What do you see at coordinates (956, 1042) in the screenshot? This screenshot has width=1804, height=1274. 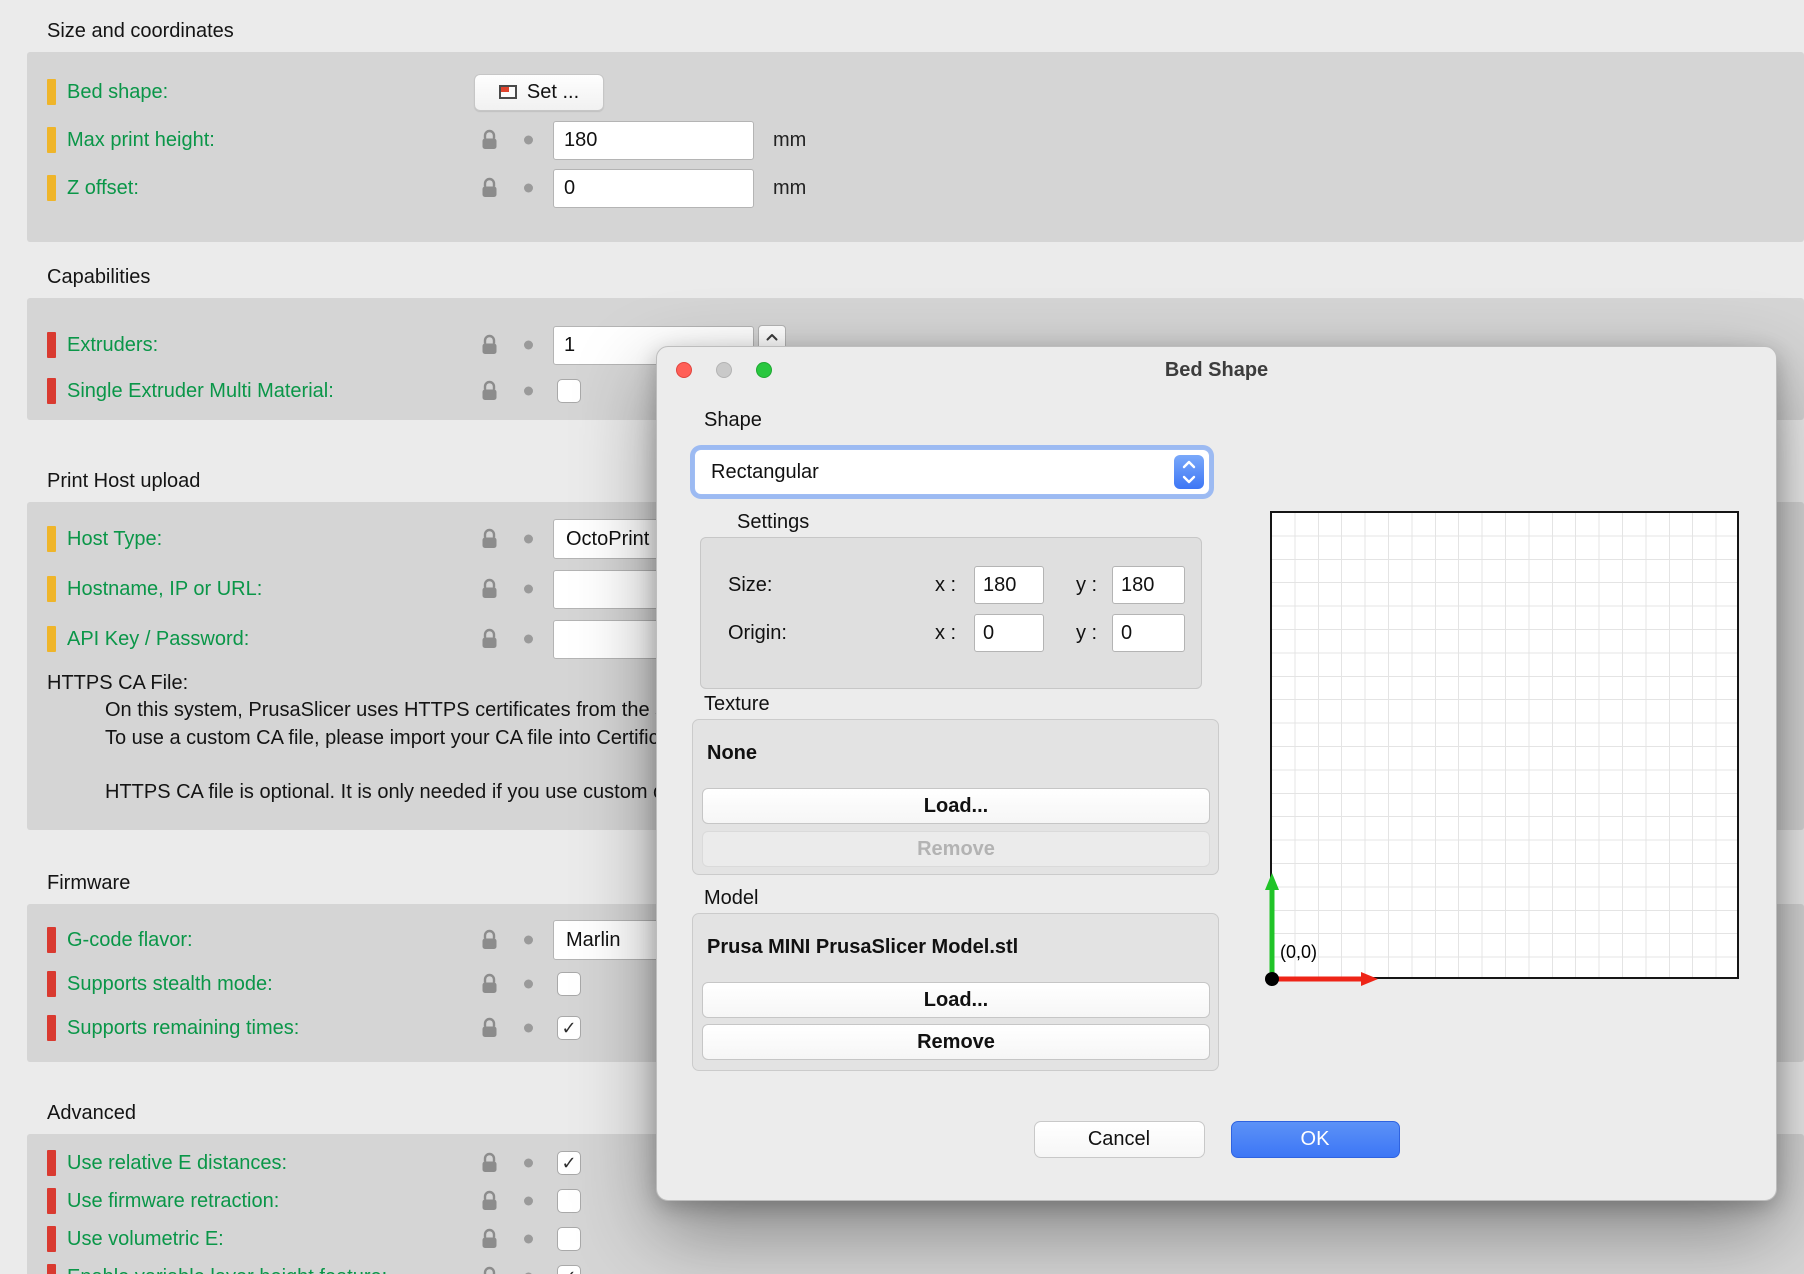 I see `model-remove-button: Remove` at bounding box center [956, 1042].